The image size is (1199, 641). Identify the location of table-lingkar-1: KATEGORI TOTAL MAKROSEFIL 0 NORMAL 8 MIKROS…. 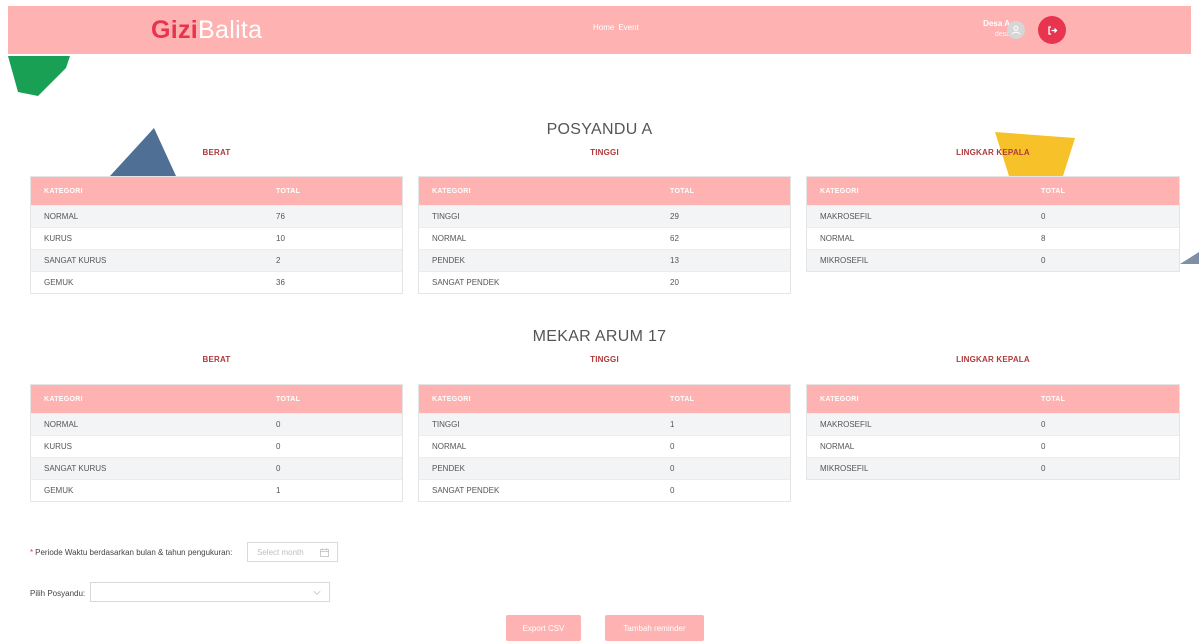
(993, 224).